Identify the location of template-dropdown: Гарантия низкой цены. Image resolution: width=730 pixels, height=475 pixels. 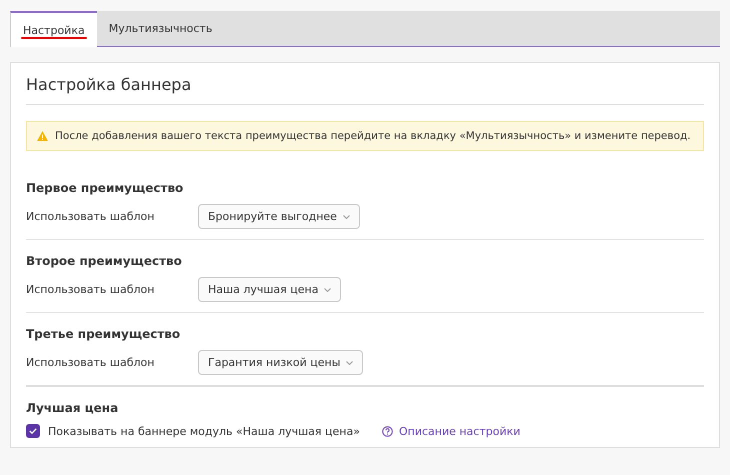
(281, 362).